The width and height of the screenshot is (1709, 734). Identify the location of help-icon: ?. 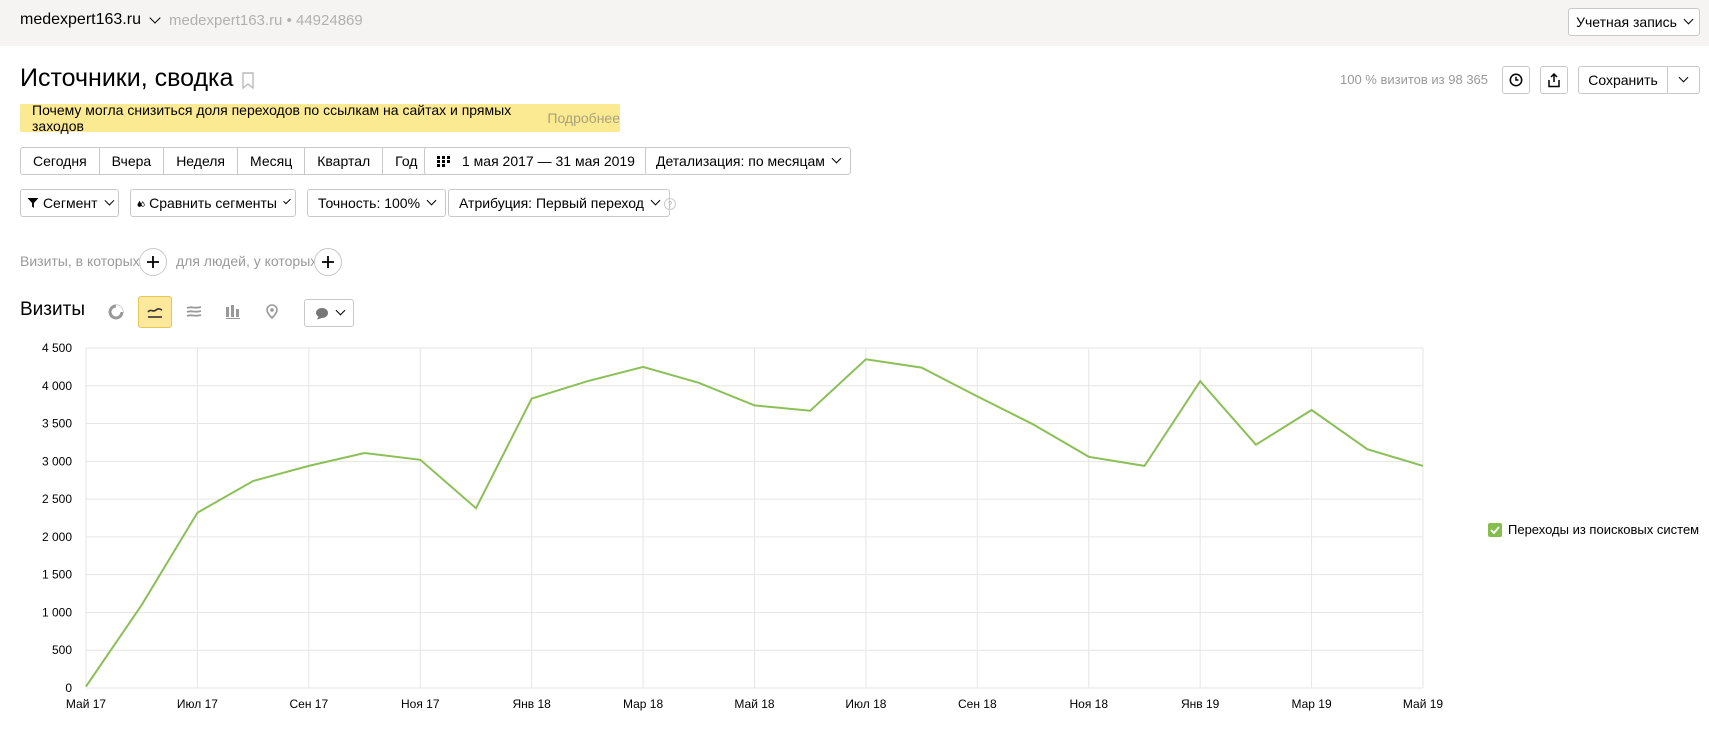
(670, 204).